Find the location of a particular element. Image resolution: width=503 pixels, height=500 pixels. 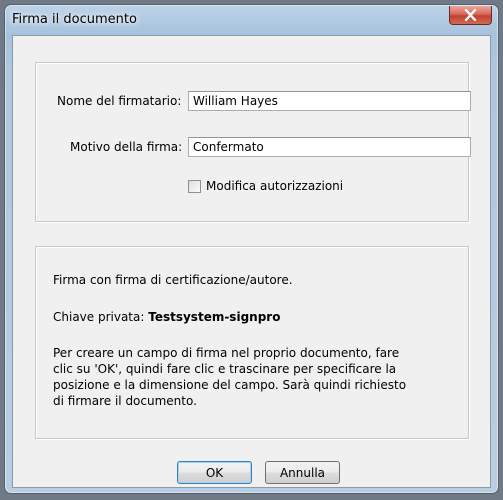

reason-field is located at coordinates (329, 147).